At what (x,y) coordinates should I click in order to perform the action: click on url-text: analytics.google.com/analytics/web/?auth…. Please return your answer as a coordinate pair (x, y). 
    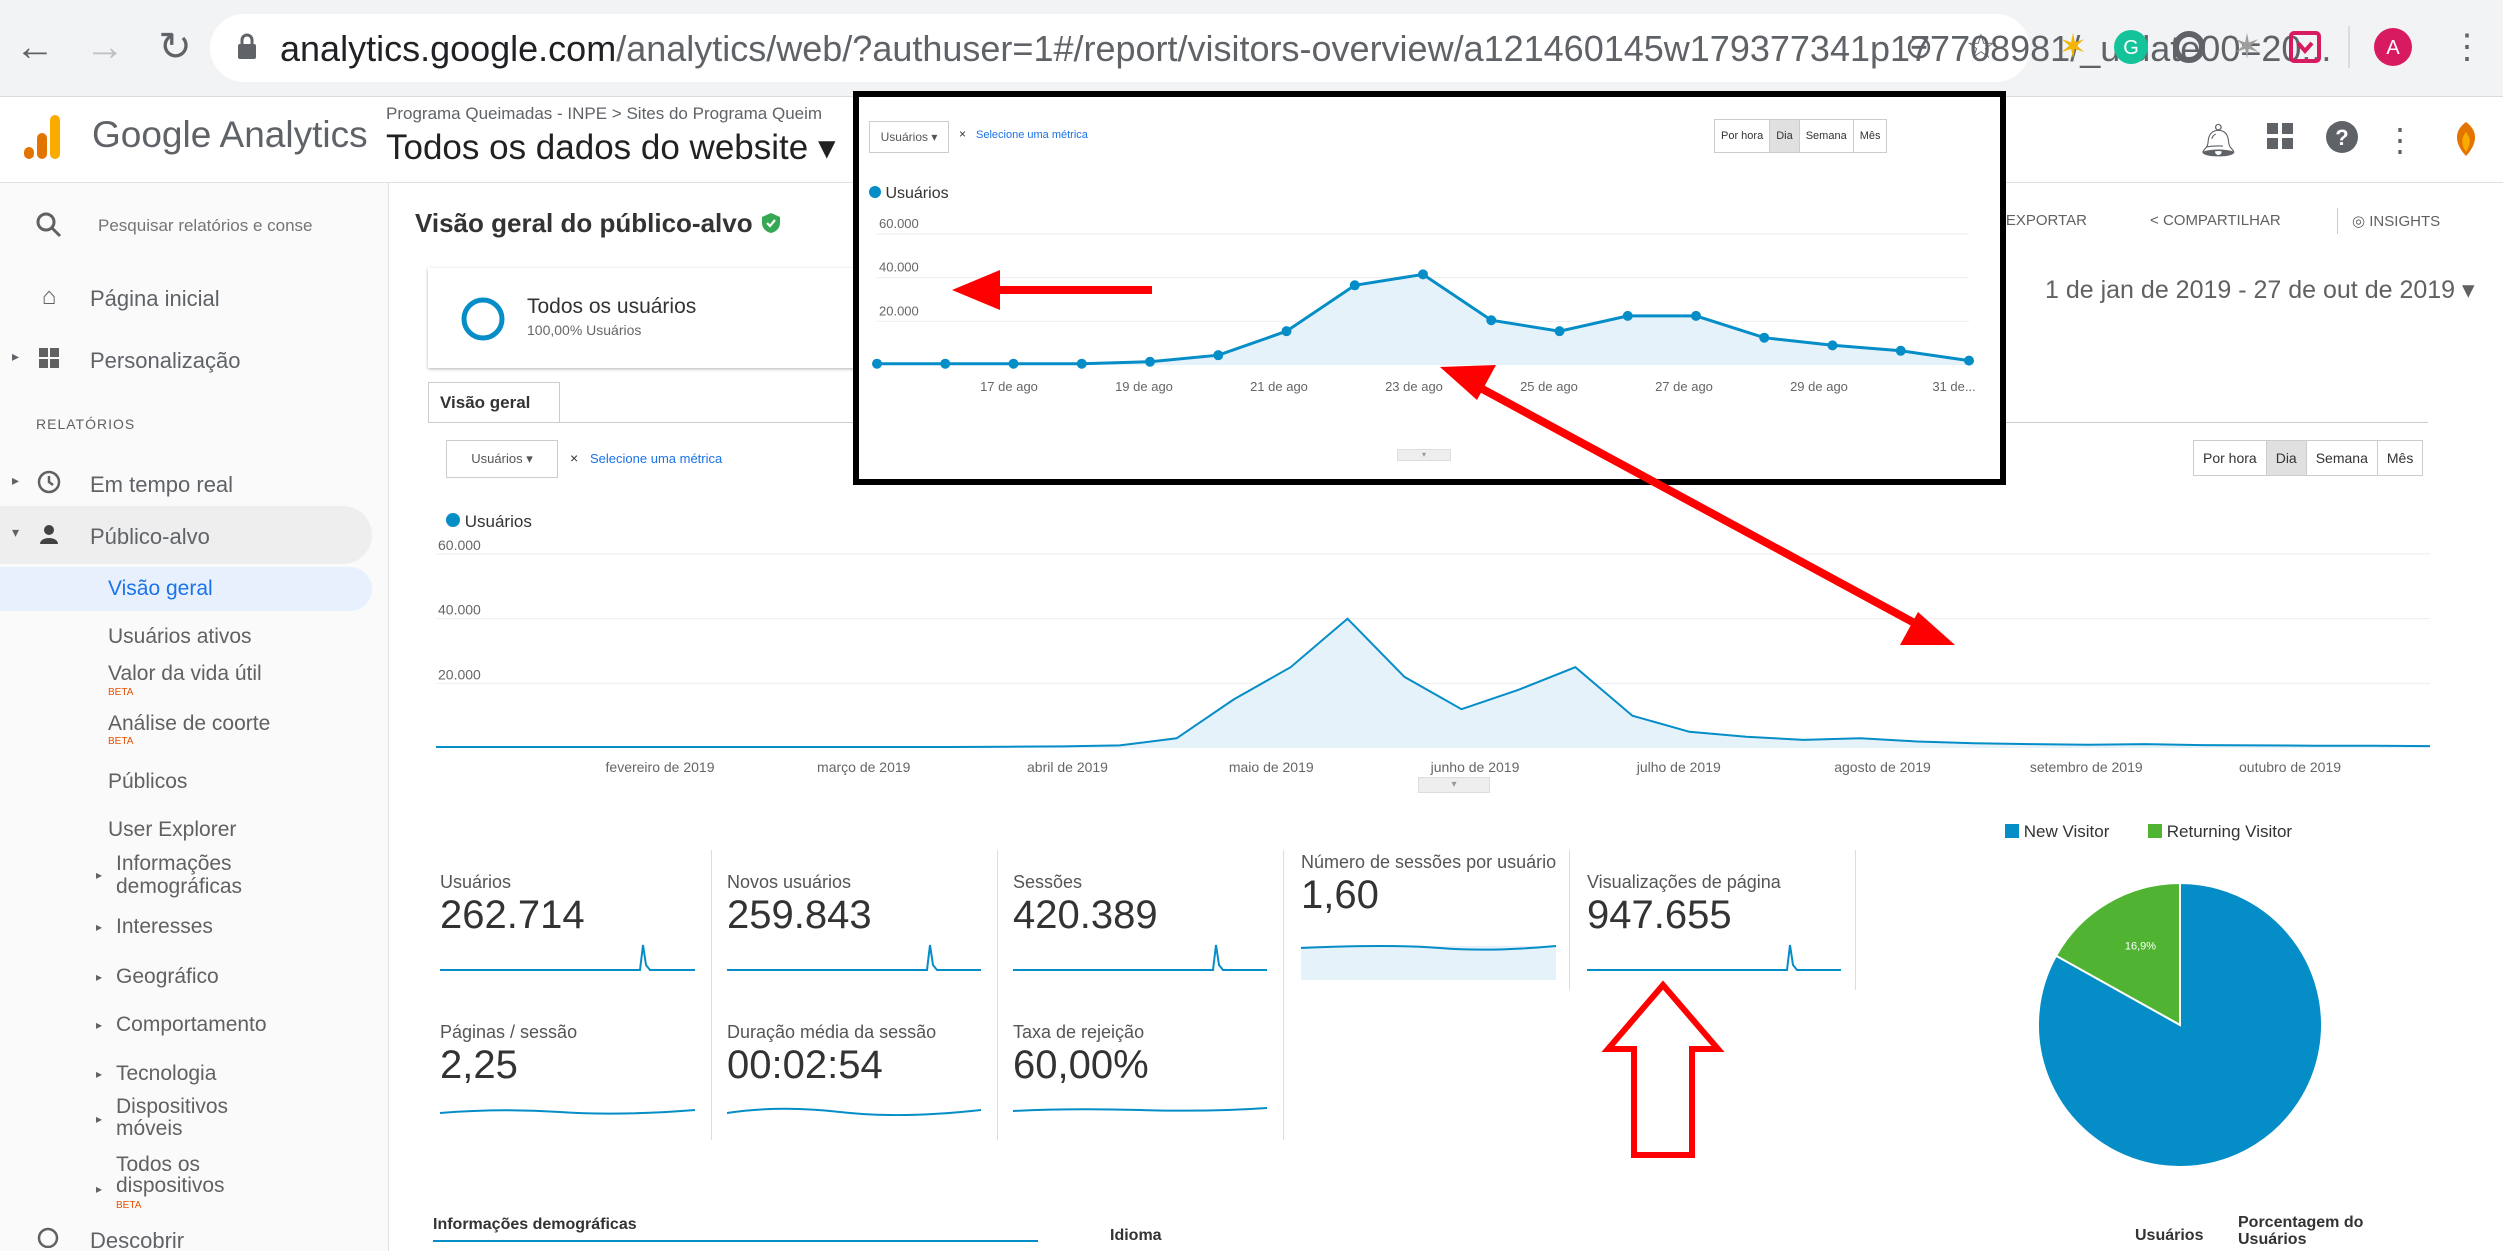
    Looking at the image, I should click on (1305, 49).